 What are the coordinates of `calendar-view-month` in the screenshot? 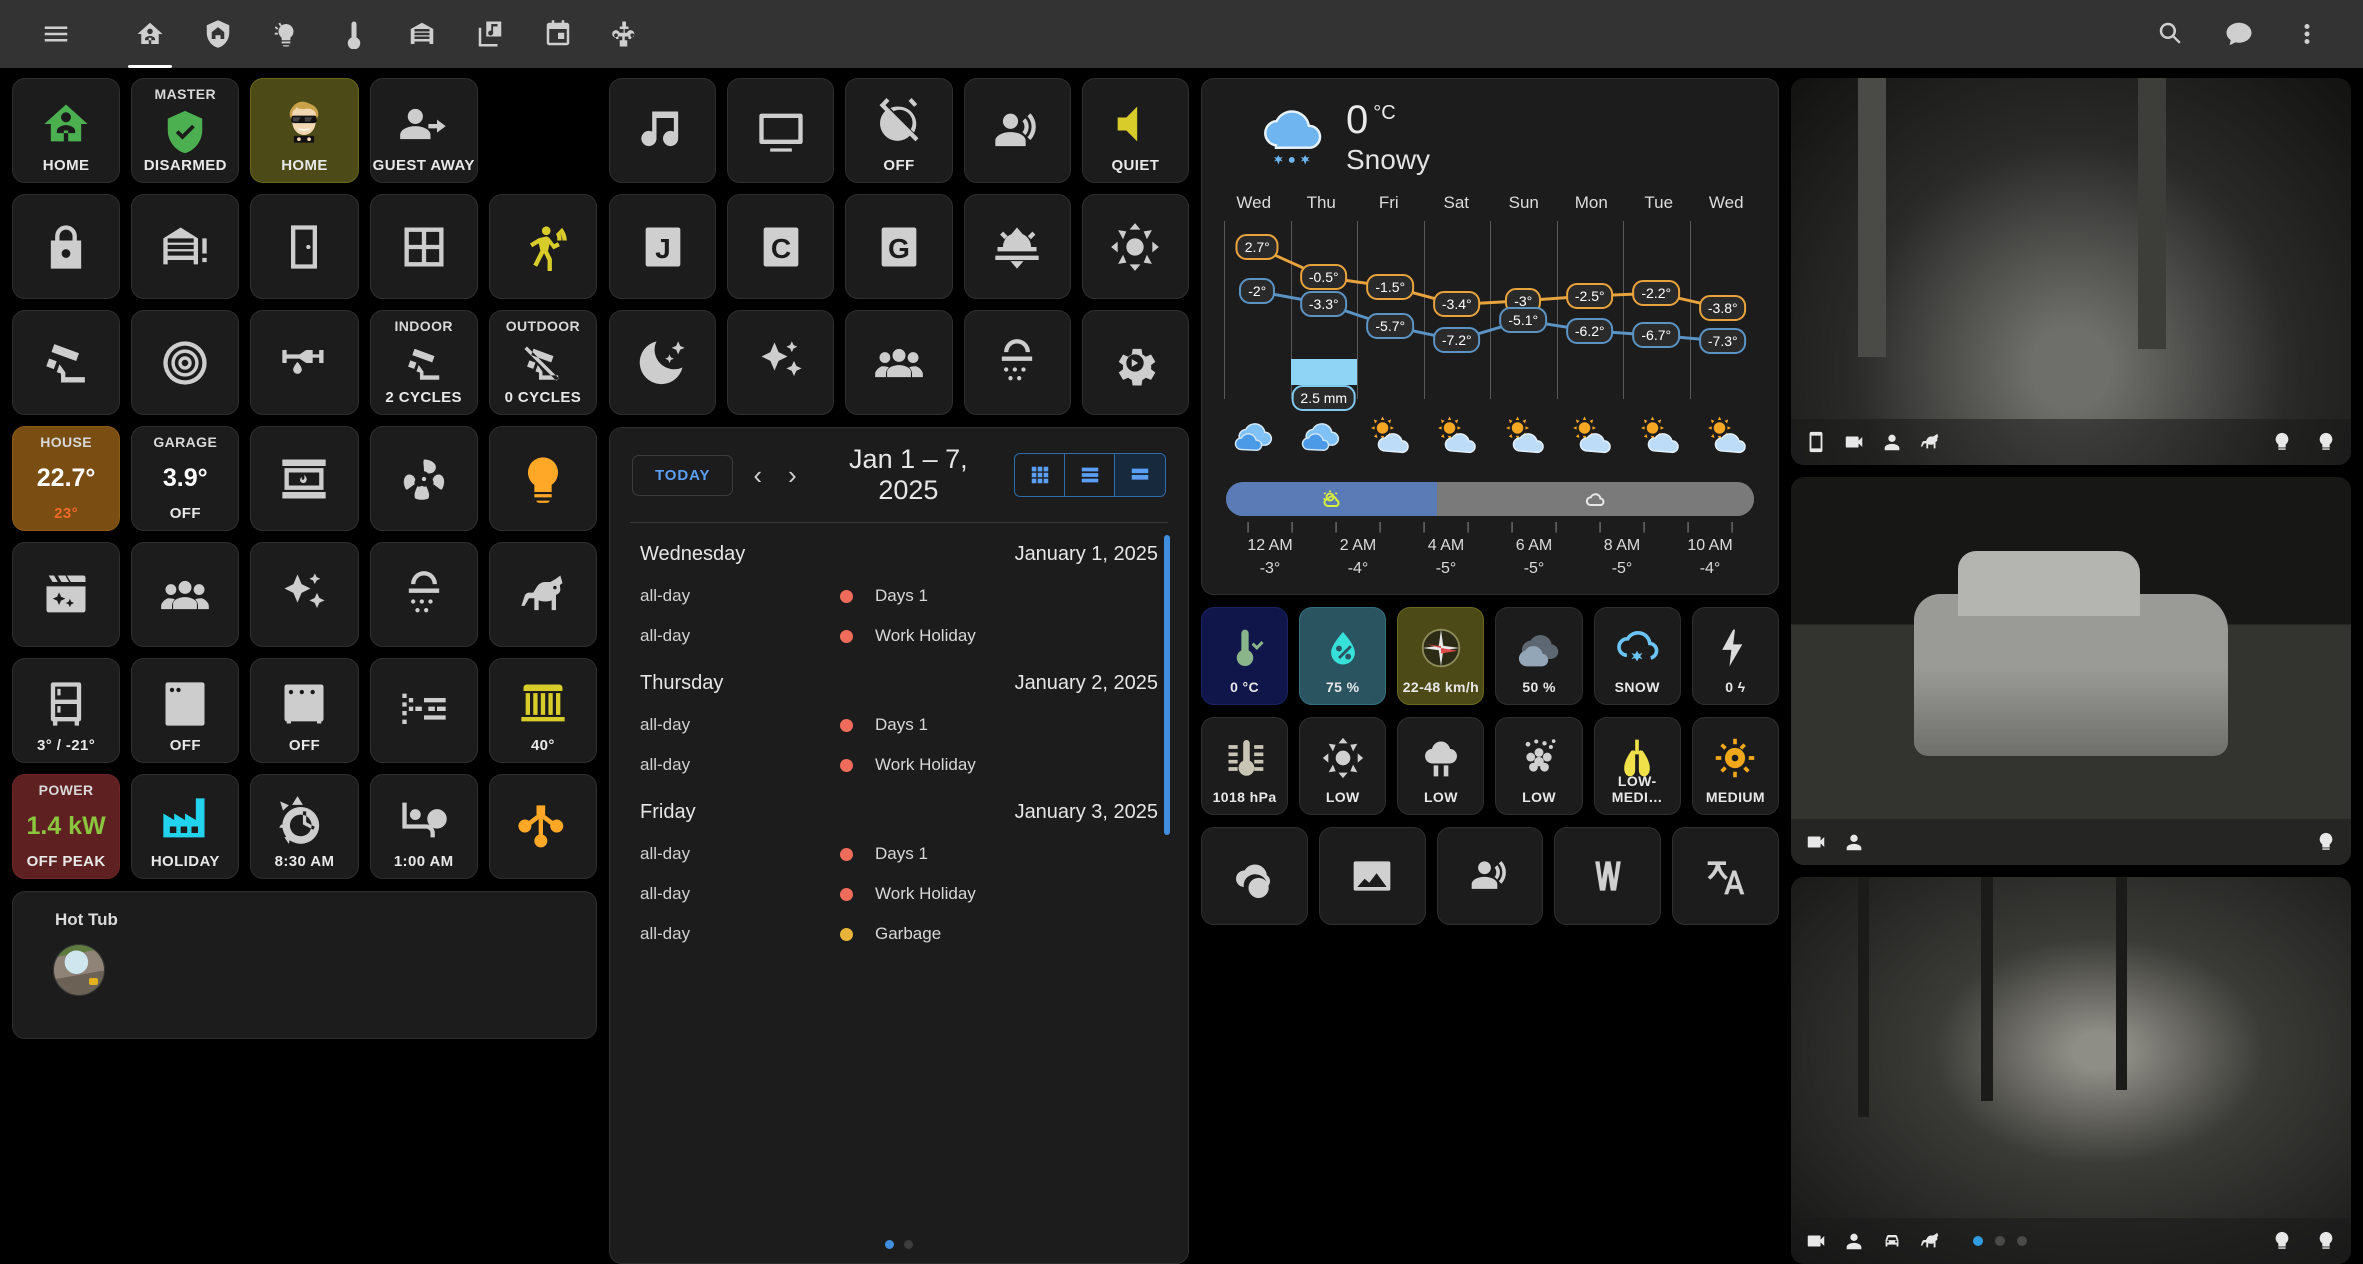 It's located at (1040, 475).